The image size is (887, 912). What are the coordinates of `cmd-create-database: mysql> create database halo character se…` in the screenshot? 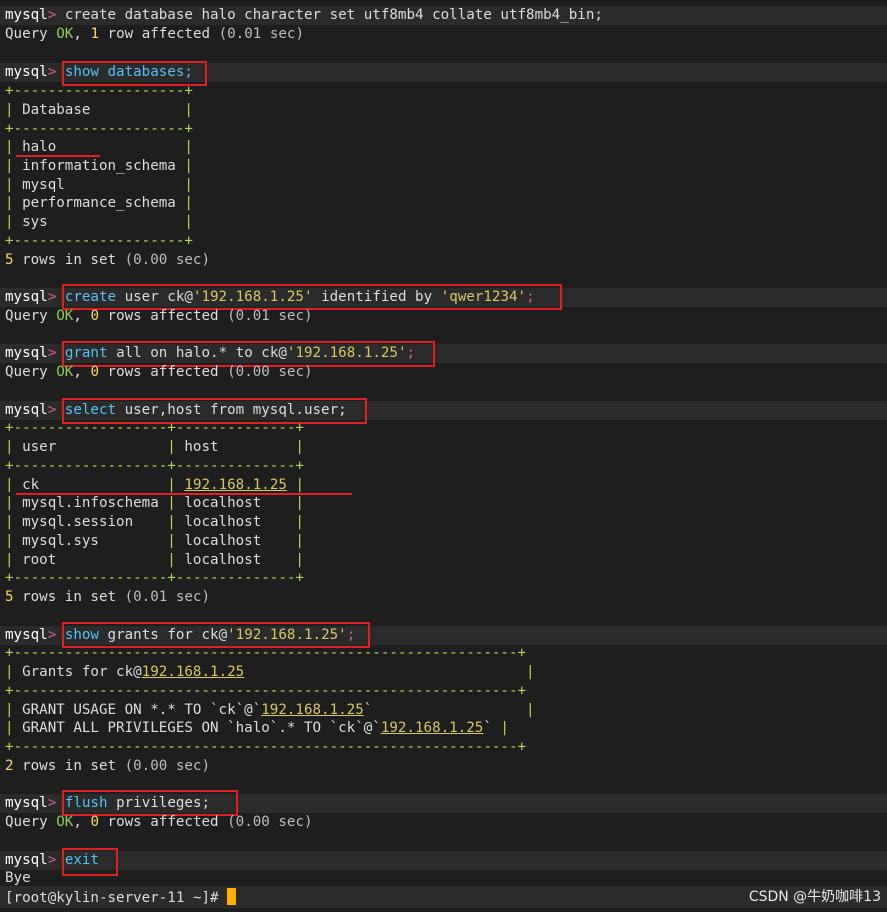 It's located at (443, 15).